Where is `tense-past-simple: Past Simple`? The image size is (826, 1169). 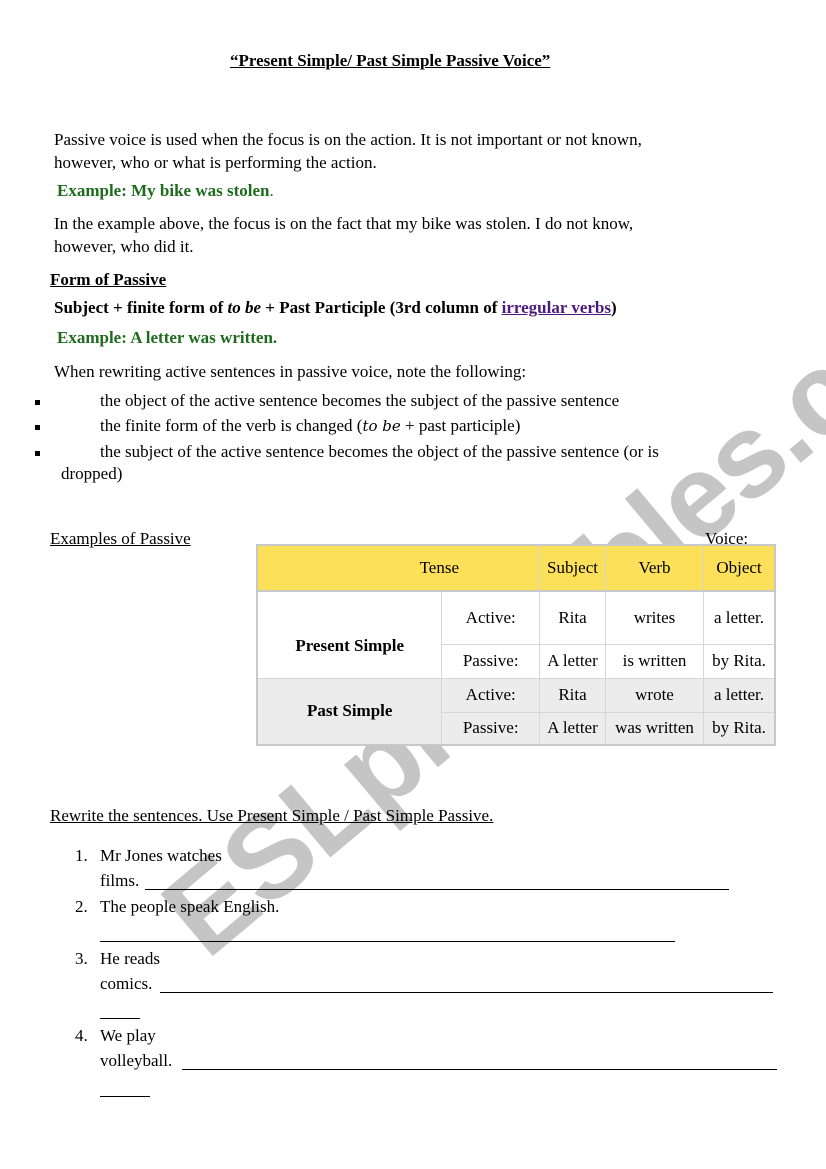
tense-past-simple: Past Simple is located at coordinates (349, 711).